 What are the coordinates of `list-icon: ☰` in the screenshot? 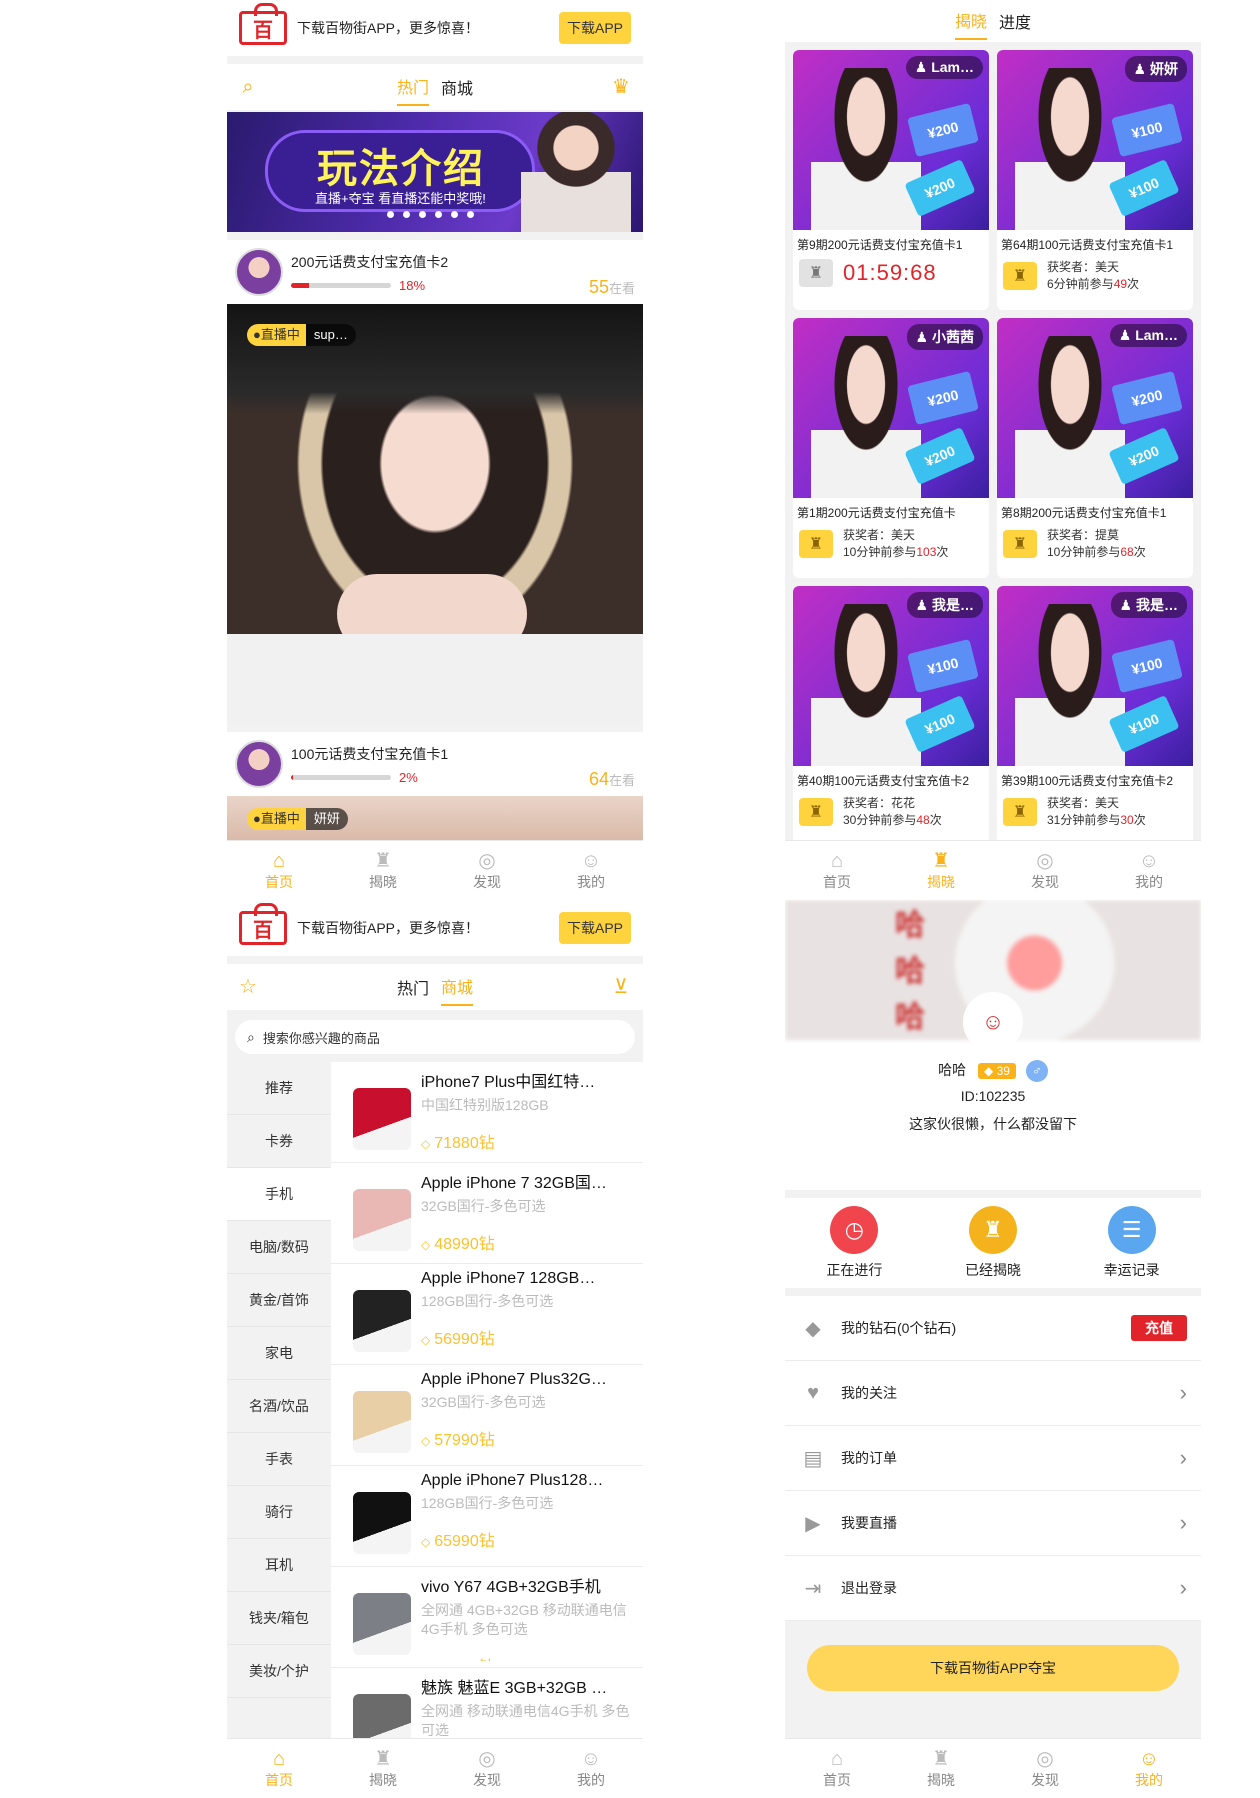 It's located at (1131, 1230).